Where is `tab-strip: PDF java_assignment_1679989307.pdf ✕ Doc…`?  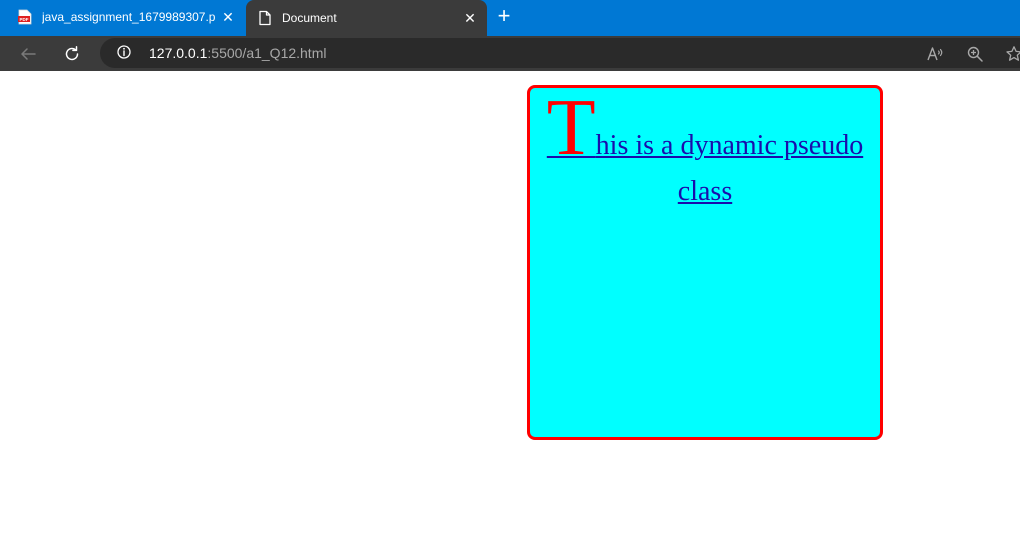 tab-strip: PDF java_assignment_1679989307.pdf ✕ Doc… is located at coordinates (510, 18).